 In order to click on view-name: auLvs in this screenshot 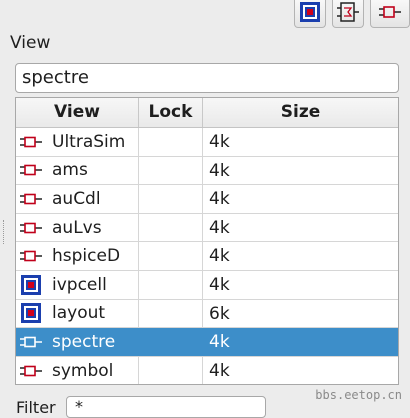, I will do `click(77, 227)`.